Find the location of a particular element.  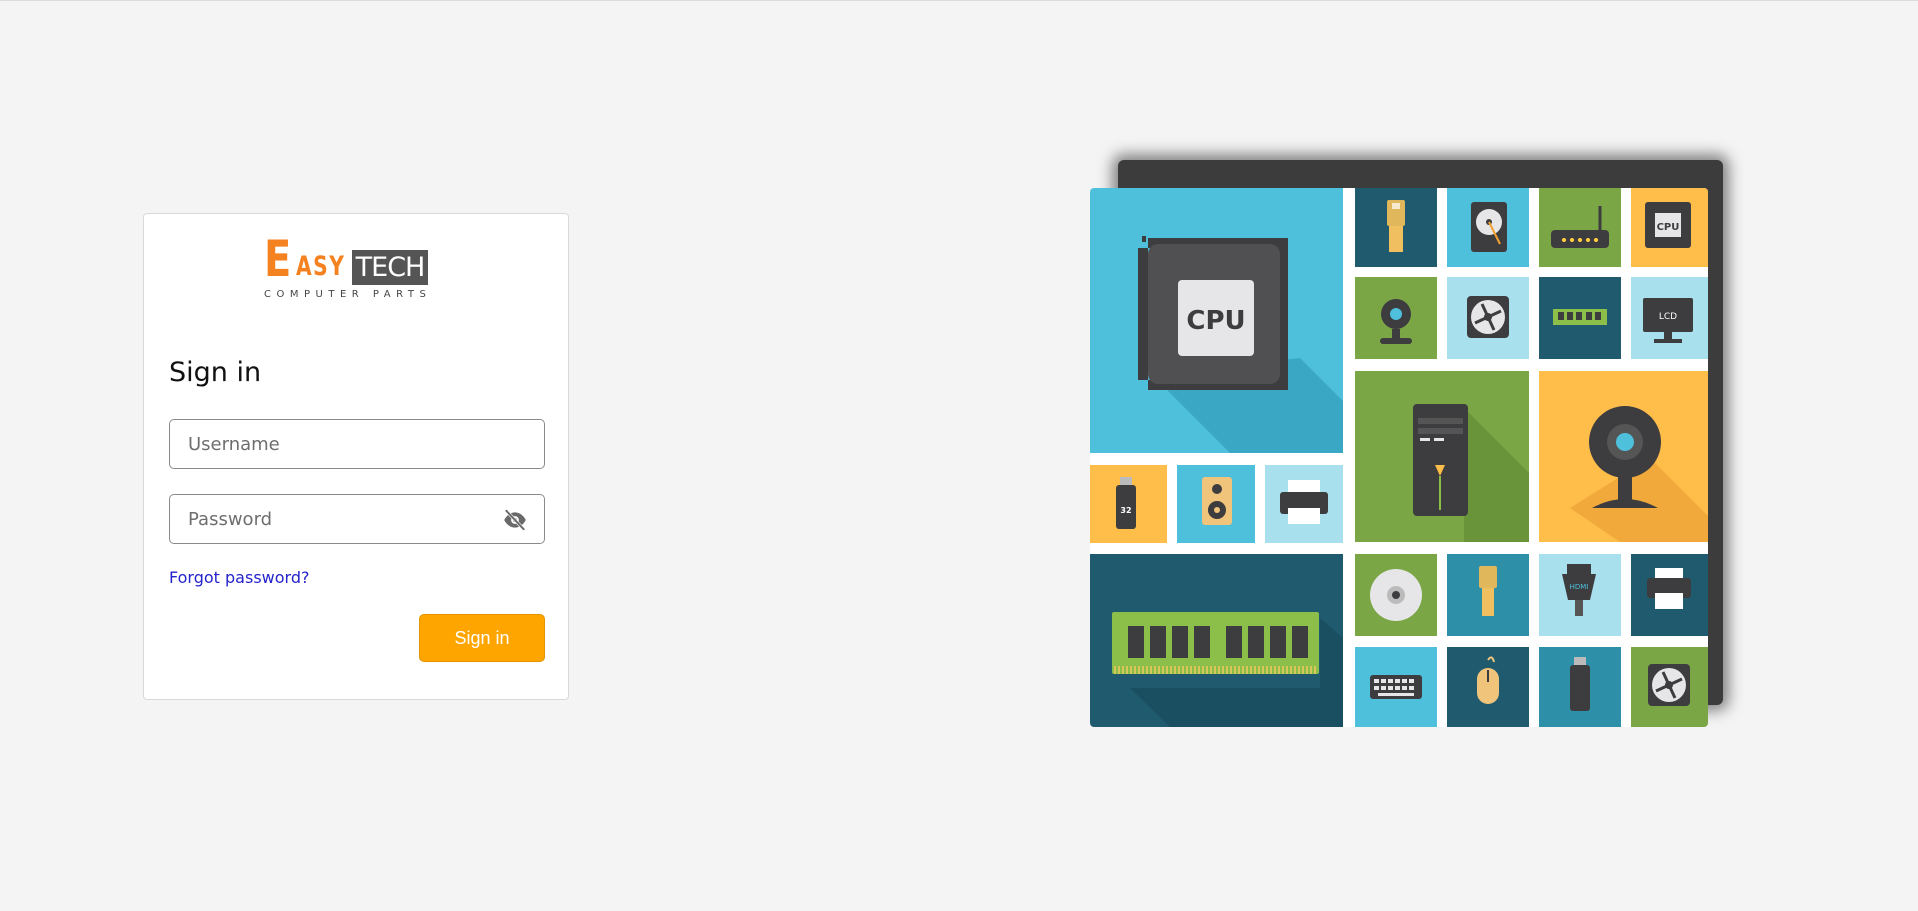

usb-capacity-label: 32 is located at coordinates (1125, 510).